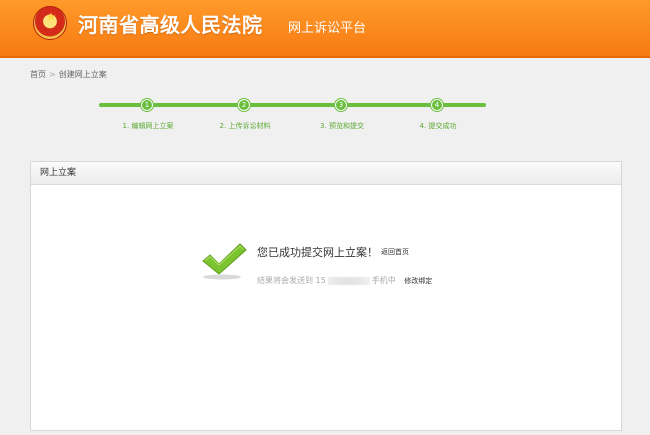  I want to click on court-emblem-icon: ★, so click(50, 23).